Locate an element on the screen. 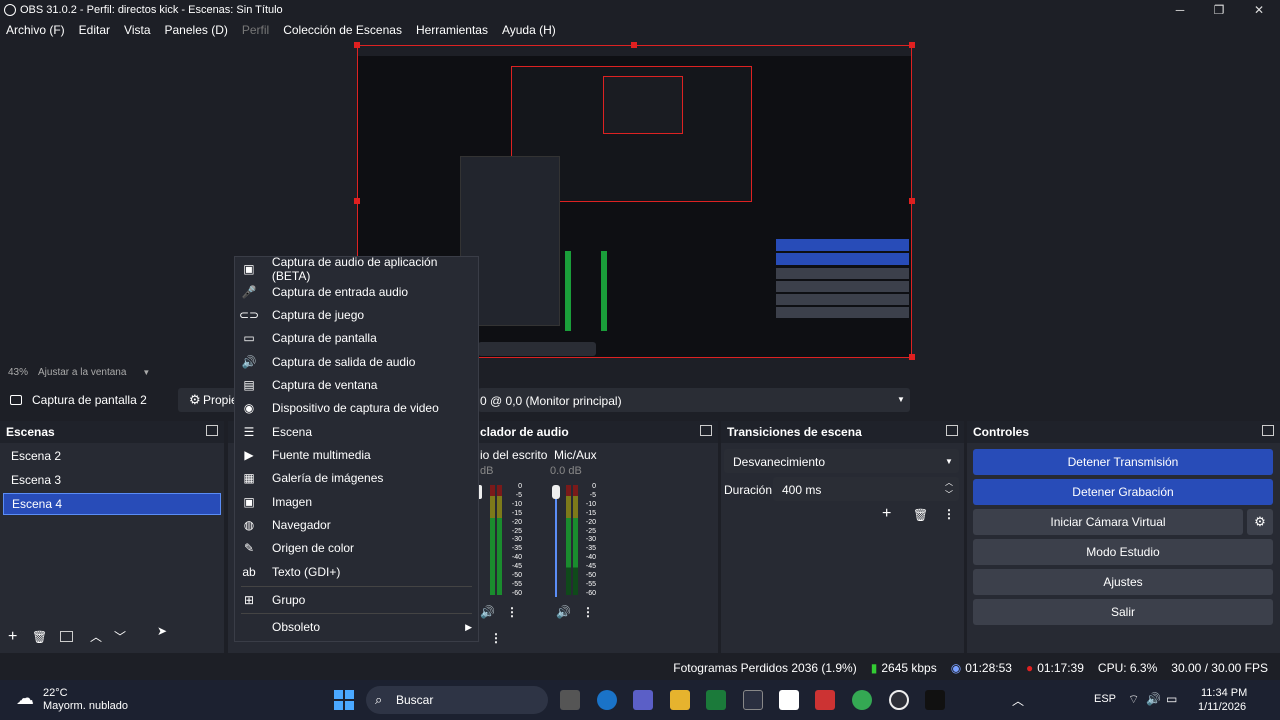 This screenshot has height=720, width=1280. search-label: Buscar is located at coordinates (415, 700).